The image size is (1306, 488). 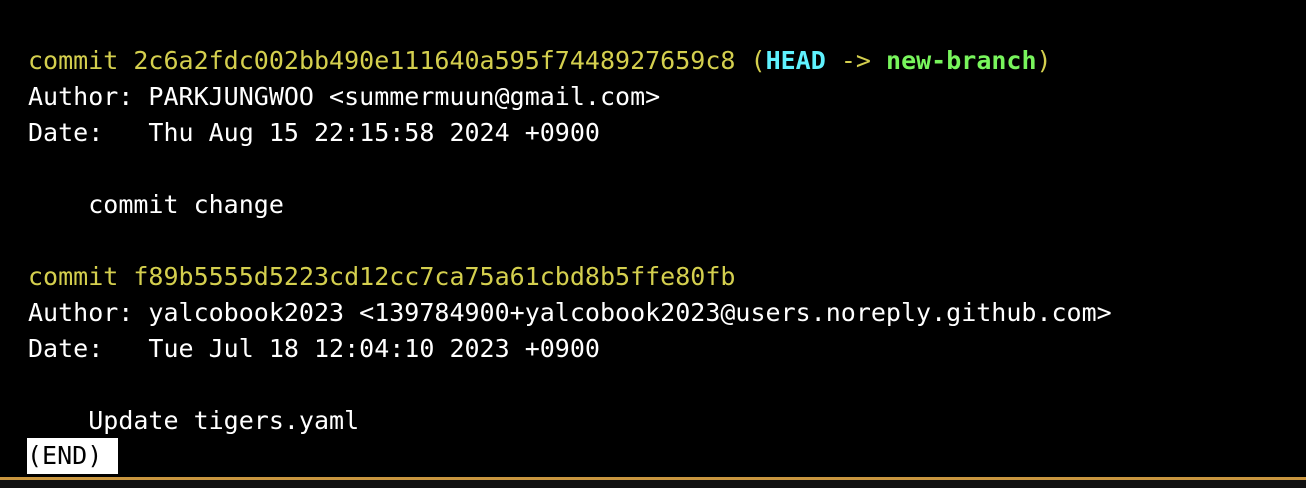 What do you see at coordinates (855, 60) in the screenshot?
I see `ref-arrow: ->` at bounding box center [855, 60].